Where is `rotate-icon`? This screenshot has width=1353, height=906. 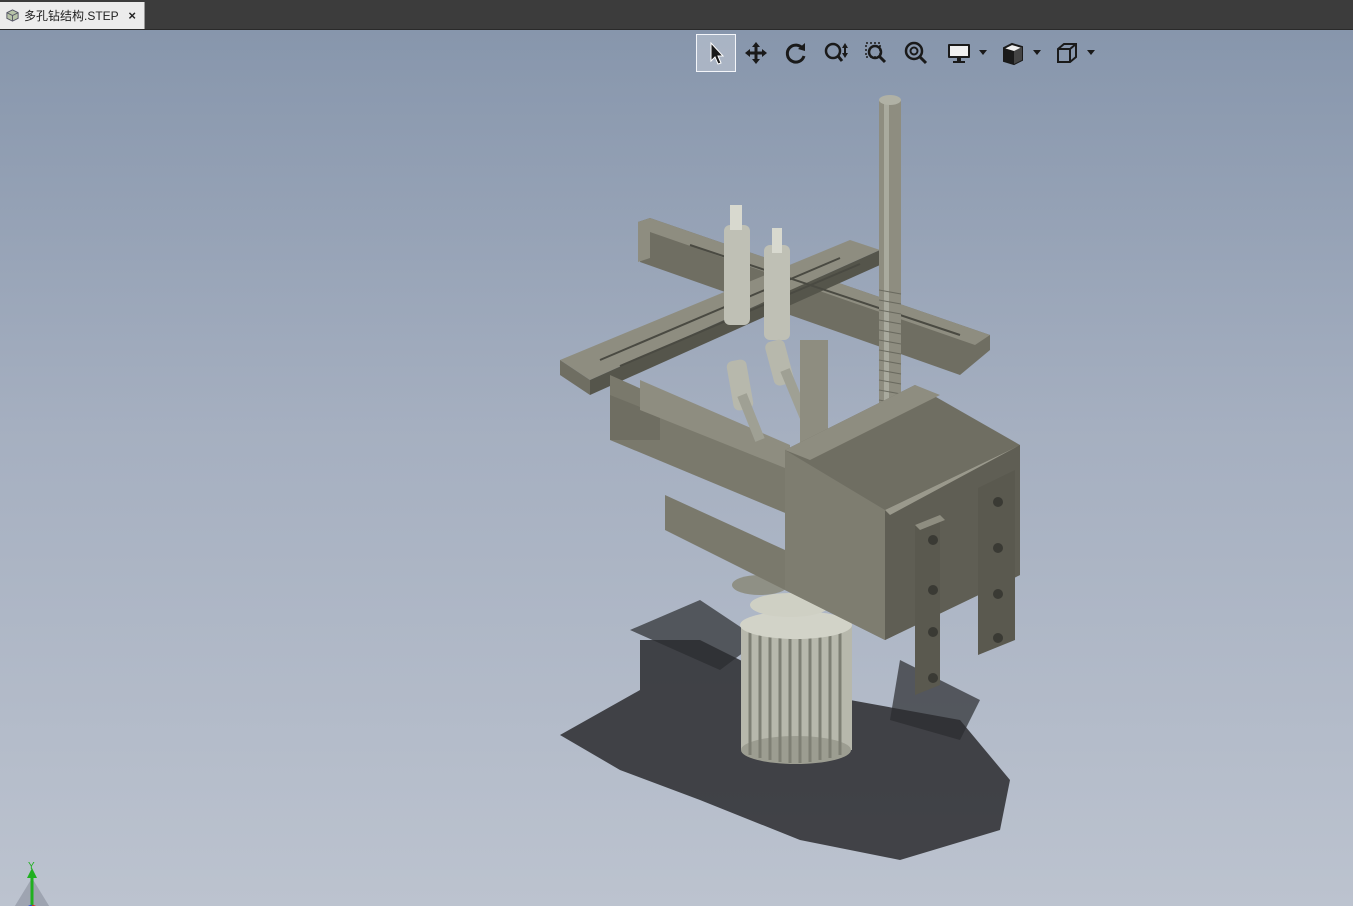 rotate-icon is located at coordinates (795, 53).